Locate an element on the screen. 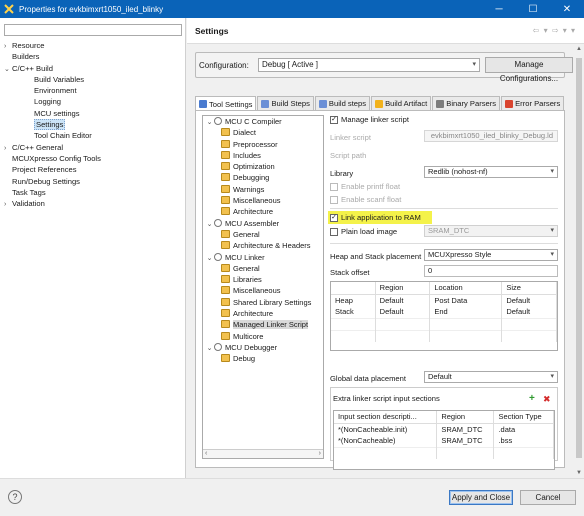 The image size is (584, 516). scroll-up-icon: ▲ is located at coordinates (579, 49).